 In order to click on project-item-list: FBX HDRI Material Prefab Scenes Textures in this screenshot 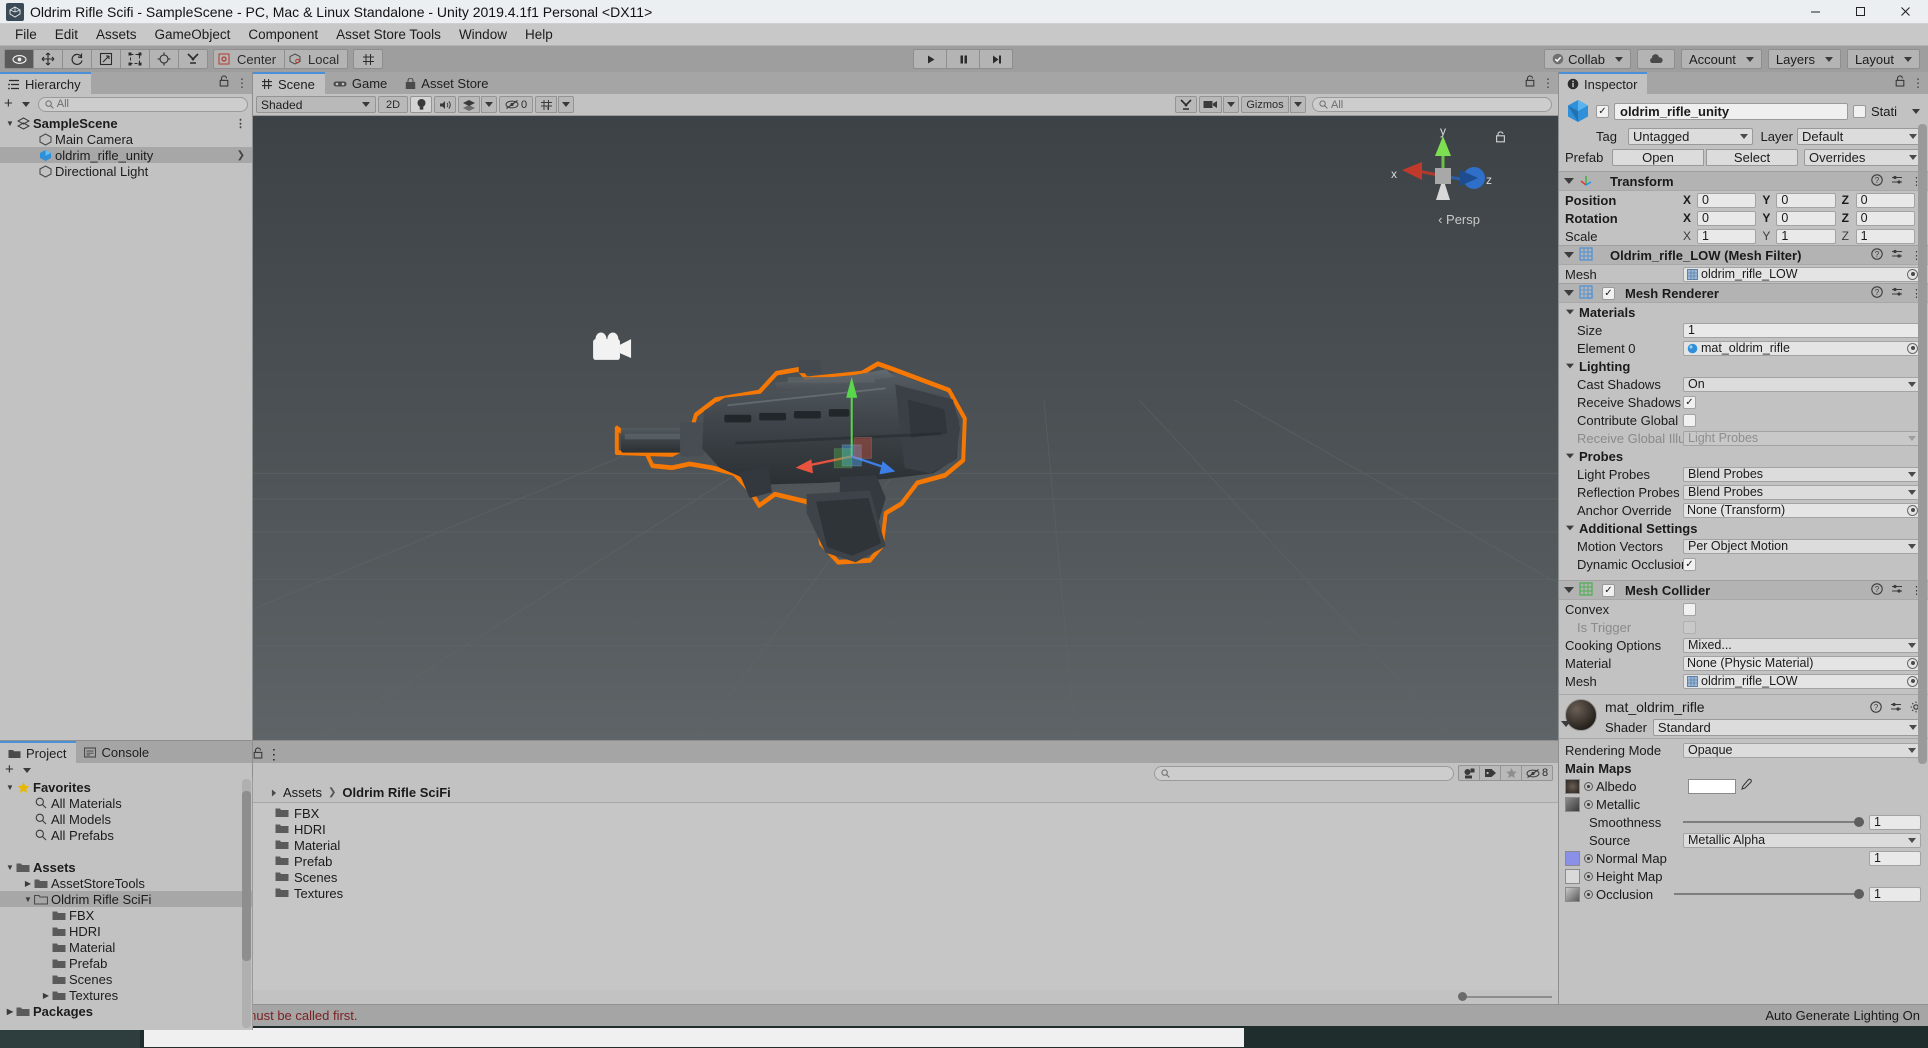, I will do `click(905, 896)`.